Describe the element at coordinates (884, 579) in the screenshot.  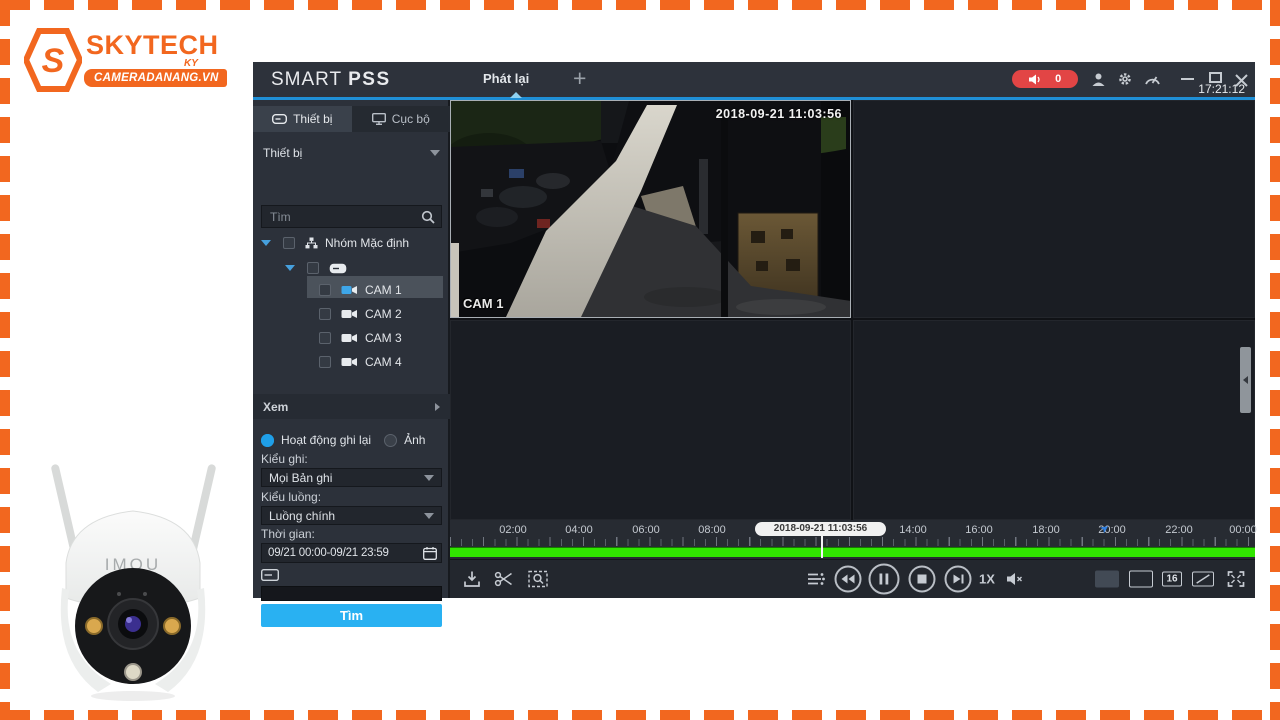
I see `pause-button` at that location.